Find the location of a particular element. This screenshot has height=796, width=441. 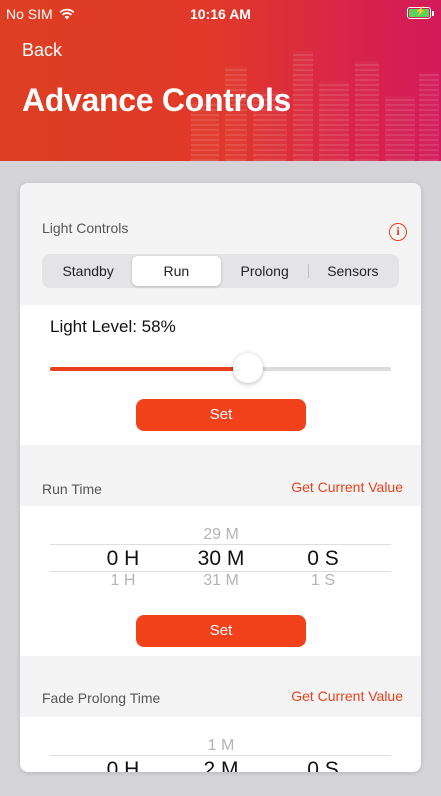

fade-prolong-picker: 1 M 0 H 2 M 0 S is located at coordinates (220, 752).